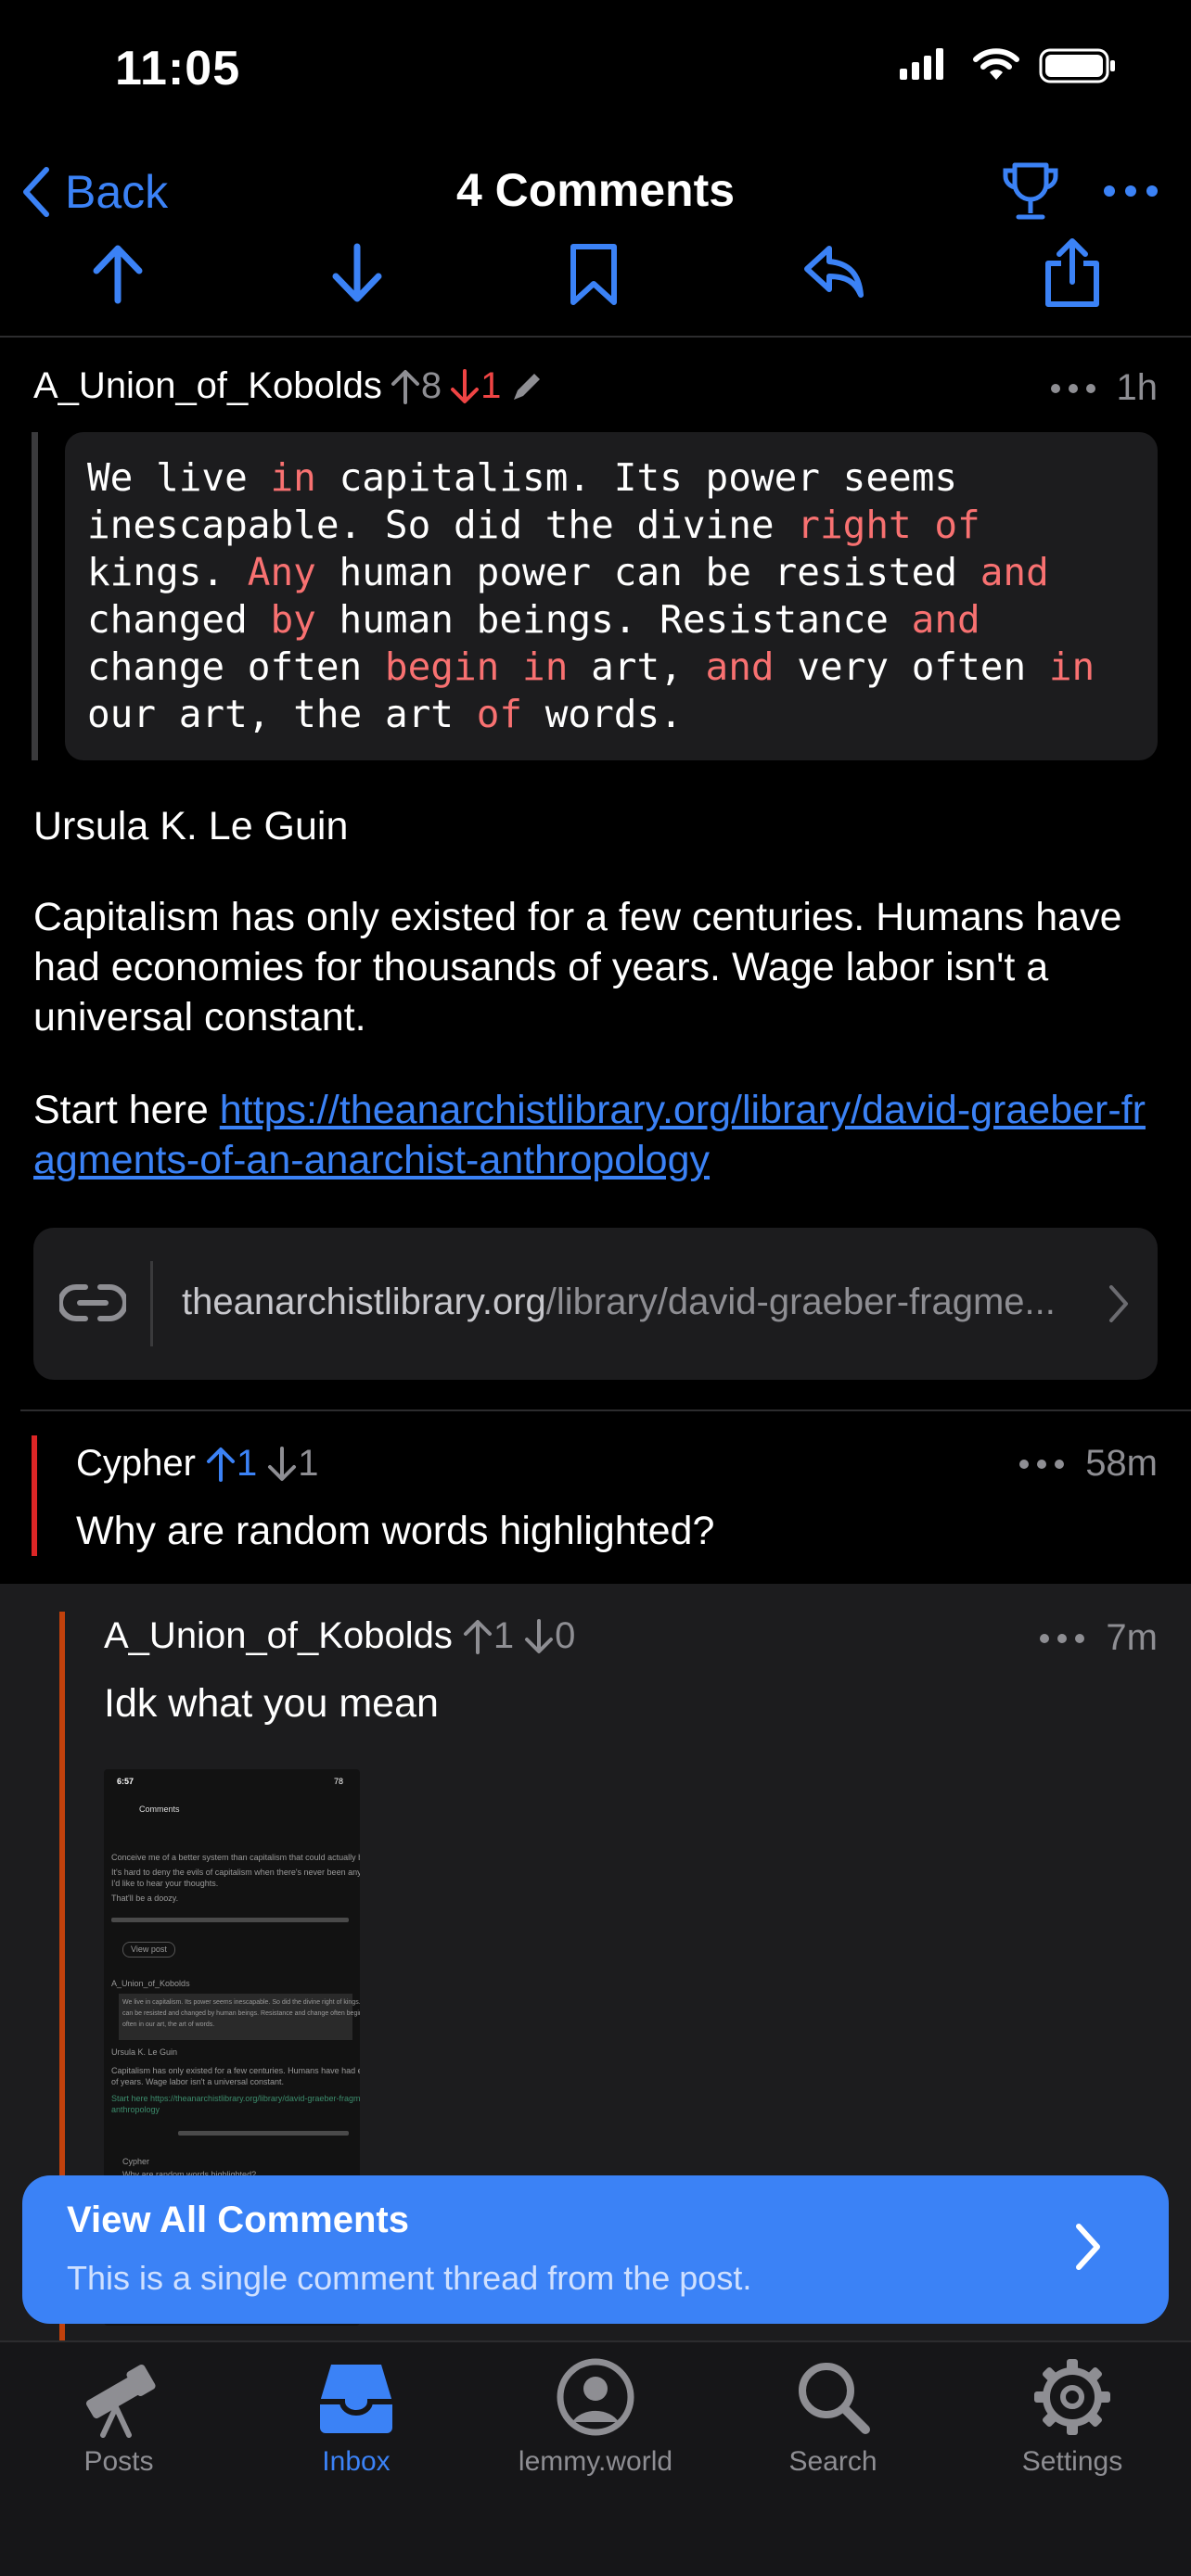  I want to click on upvote-number: 8, so click(431, 385).